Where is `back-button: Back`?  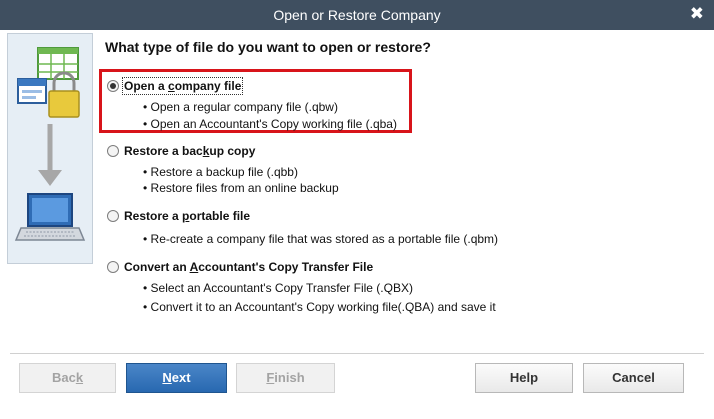 back-button: Back is located at coordinates (67, 378).